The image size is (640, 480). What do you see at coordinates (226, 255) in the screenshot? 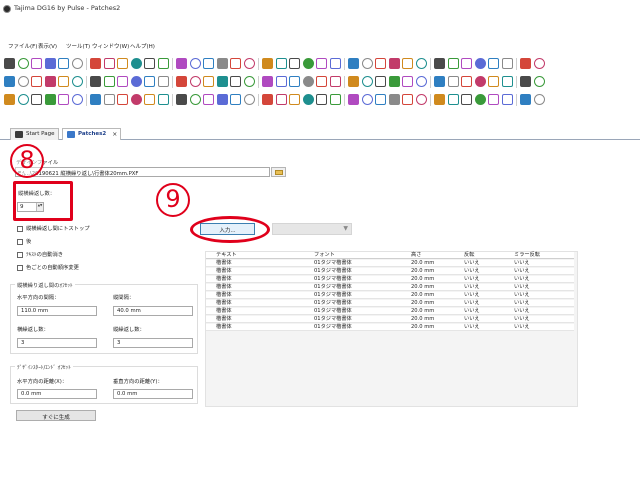
I see `col-header-text: テキスト` at bounding box center [226, 255].